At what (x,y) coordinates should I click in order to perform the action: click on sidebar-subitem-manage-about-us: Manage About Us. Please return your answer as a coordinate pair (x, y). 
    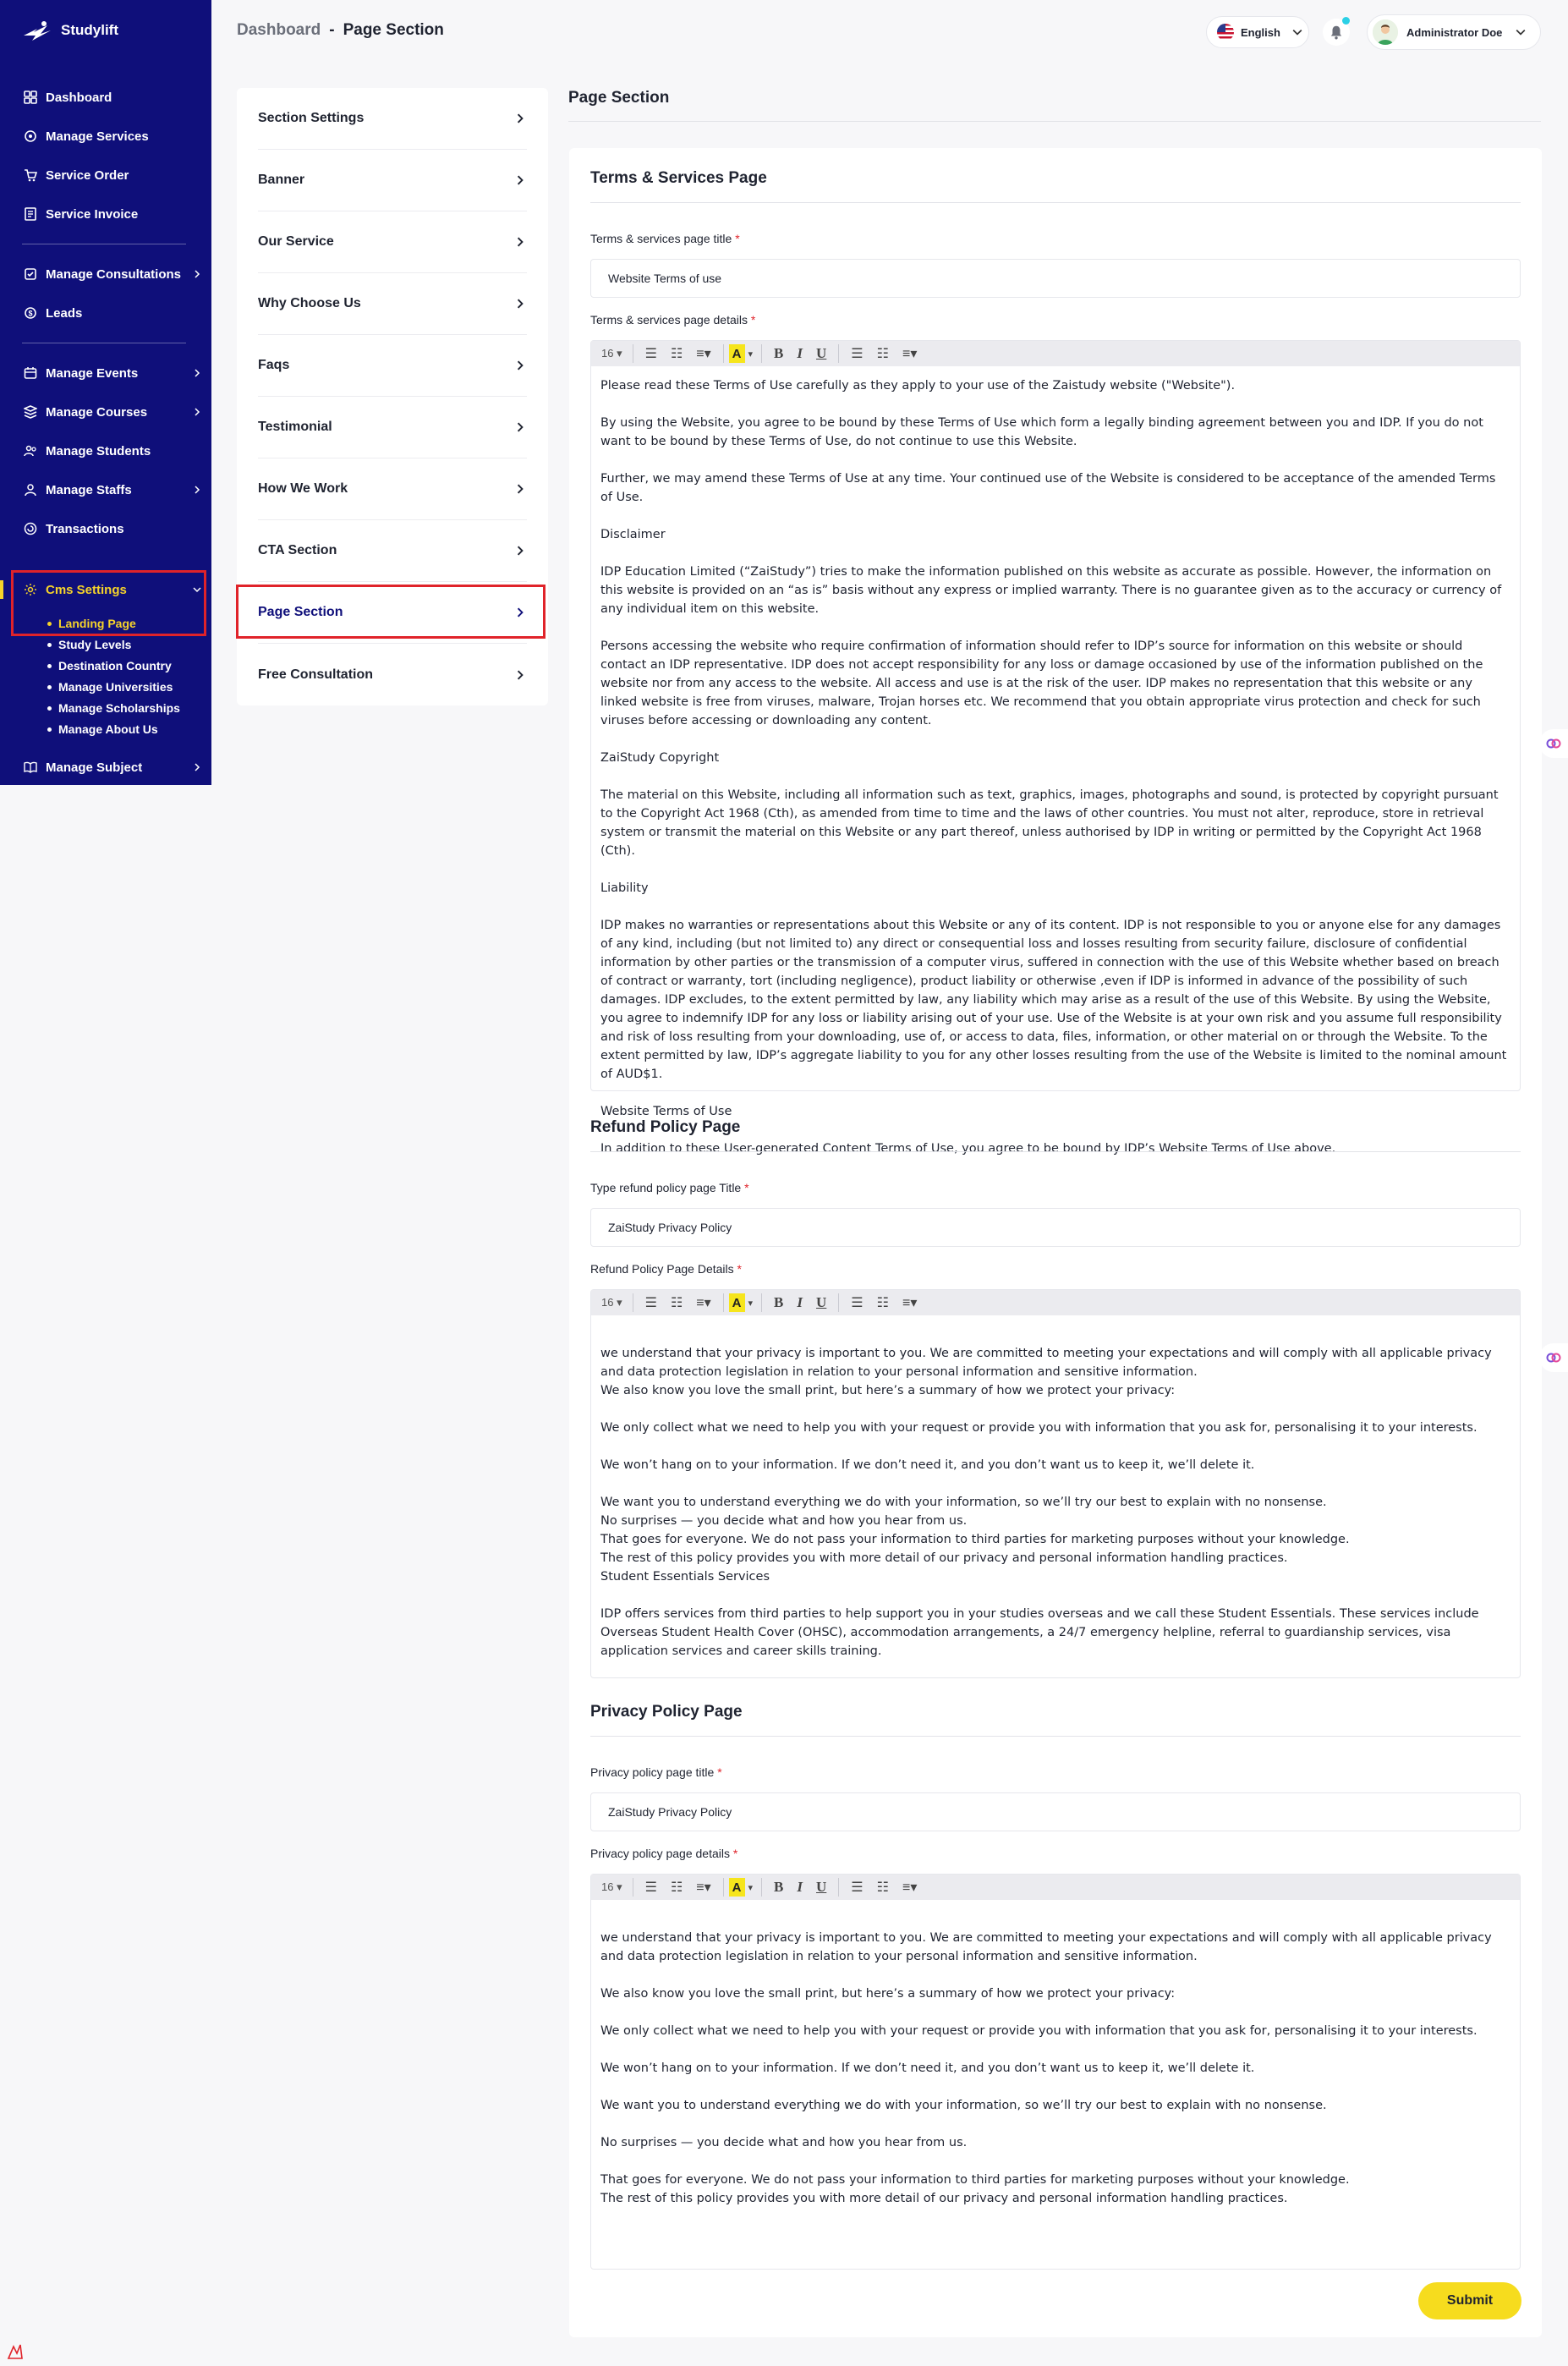
    Looking at the image, I should click on (102, 729).